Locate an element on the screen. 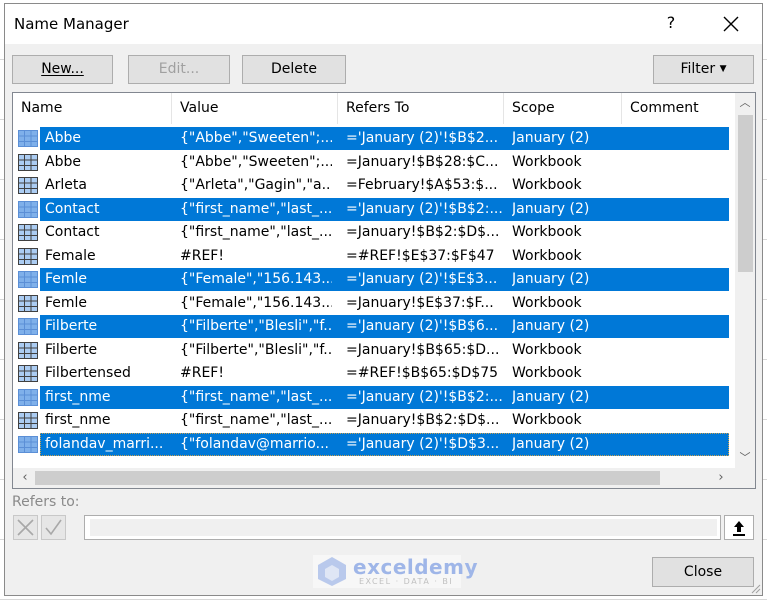 The width and height of the screenshot is (767, 600). column-header-scope: Scope is located at coordinates (563, 108).